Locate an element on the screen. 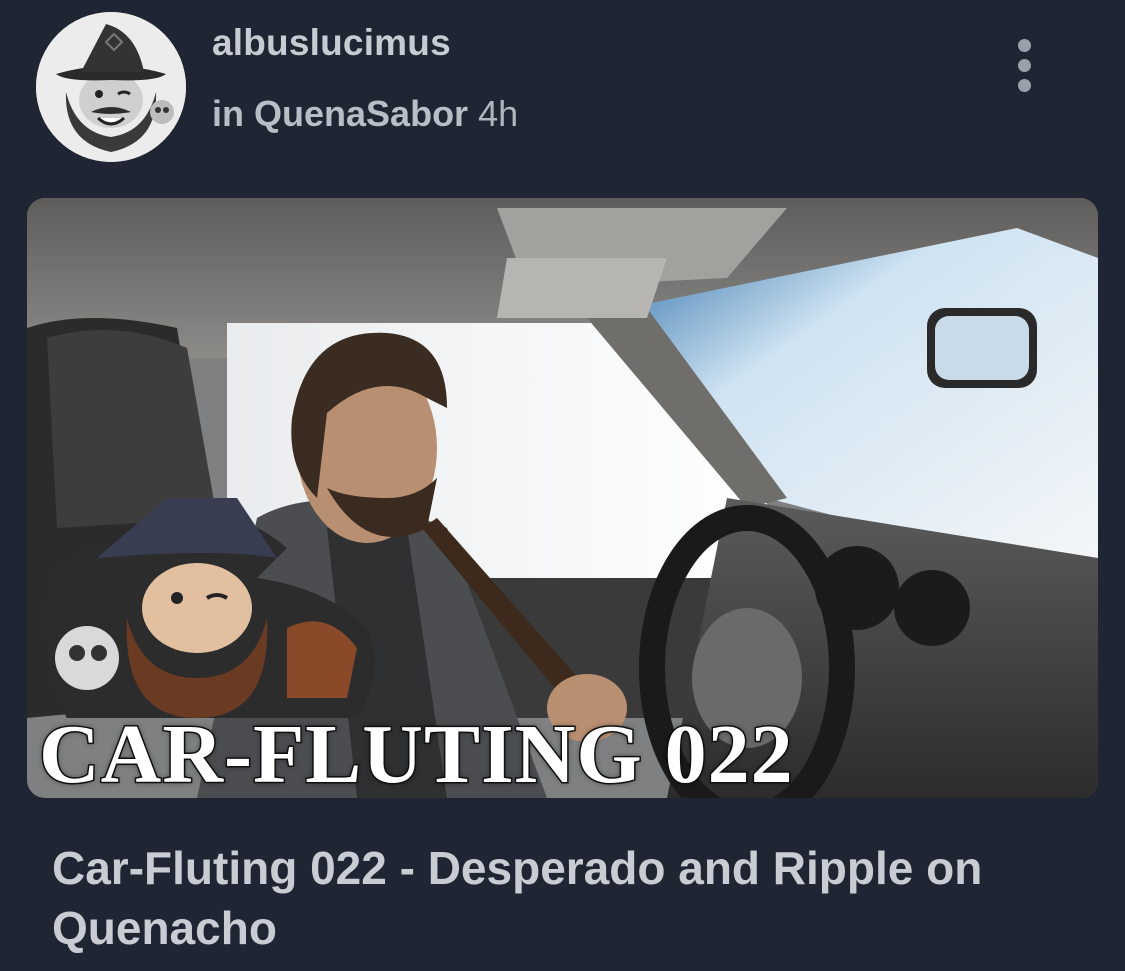  more-vertical-icon is located at coordinates (1024, 65).